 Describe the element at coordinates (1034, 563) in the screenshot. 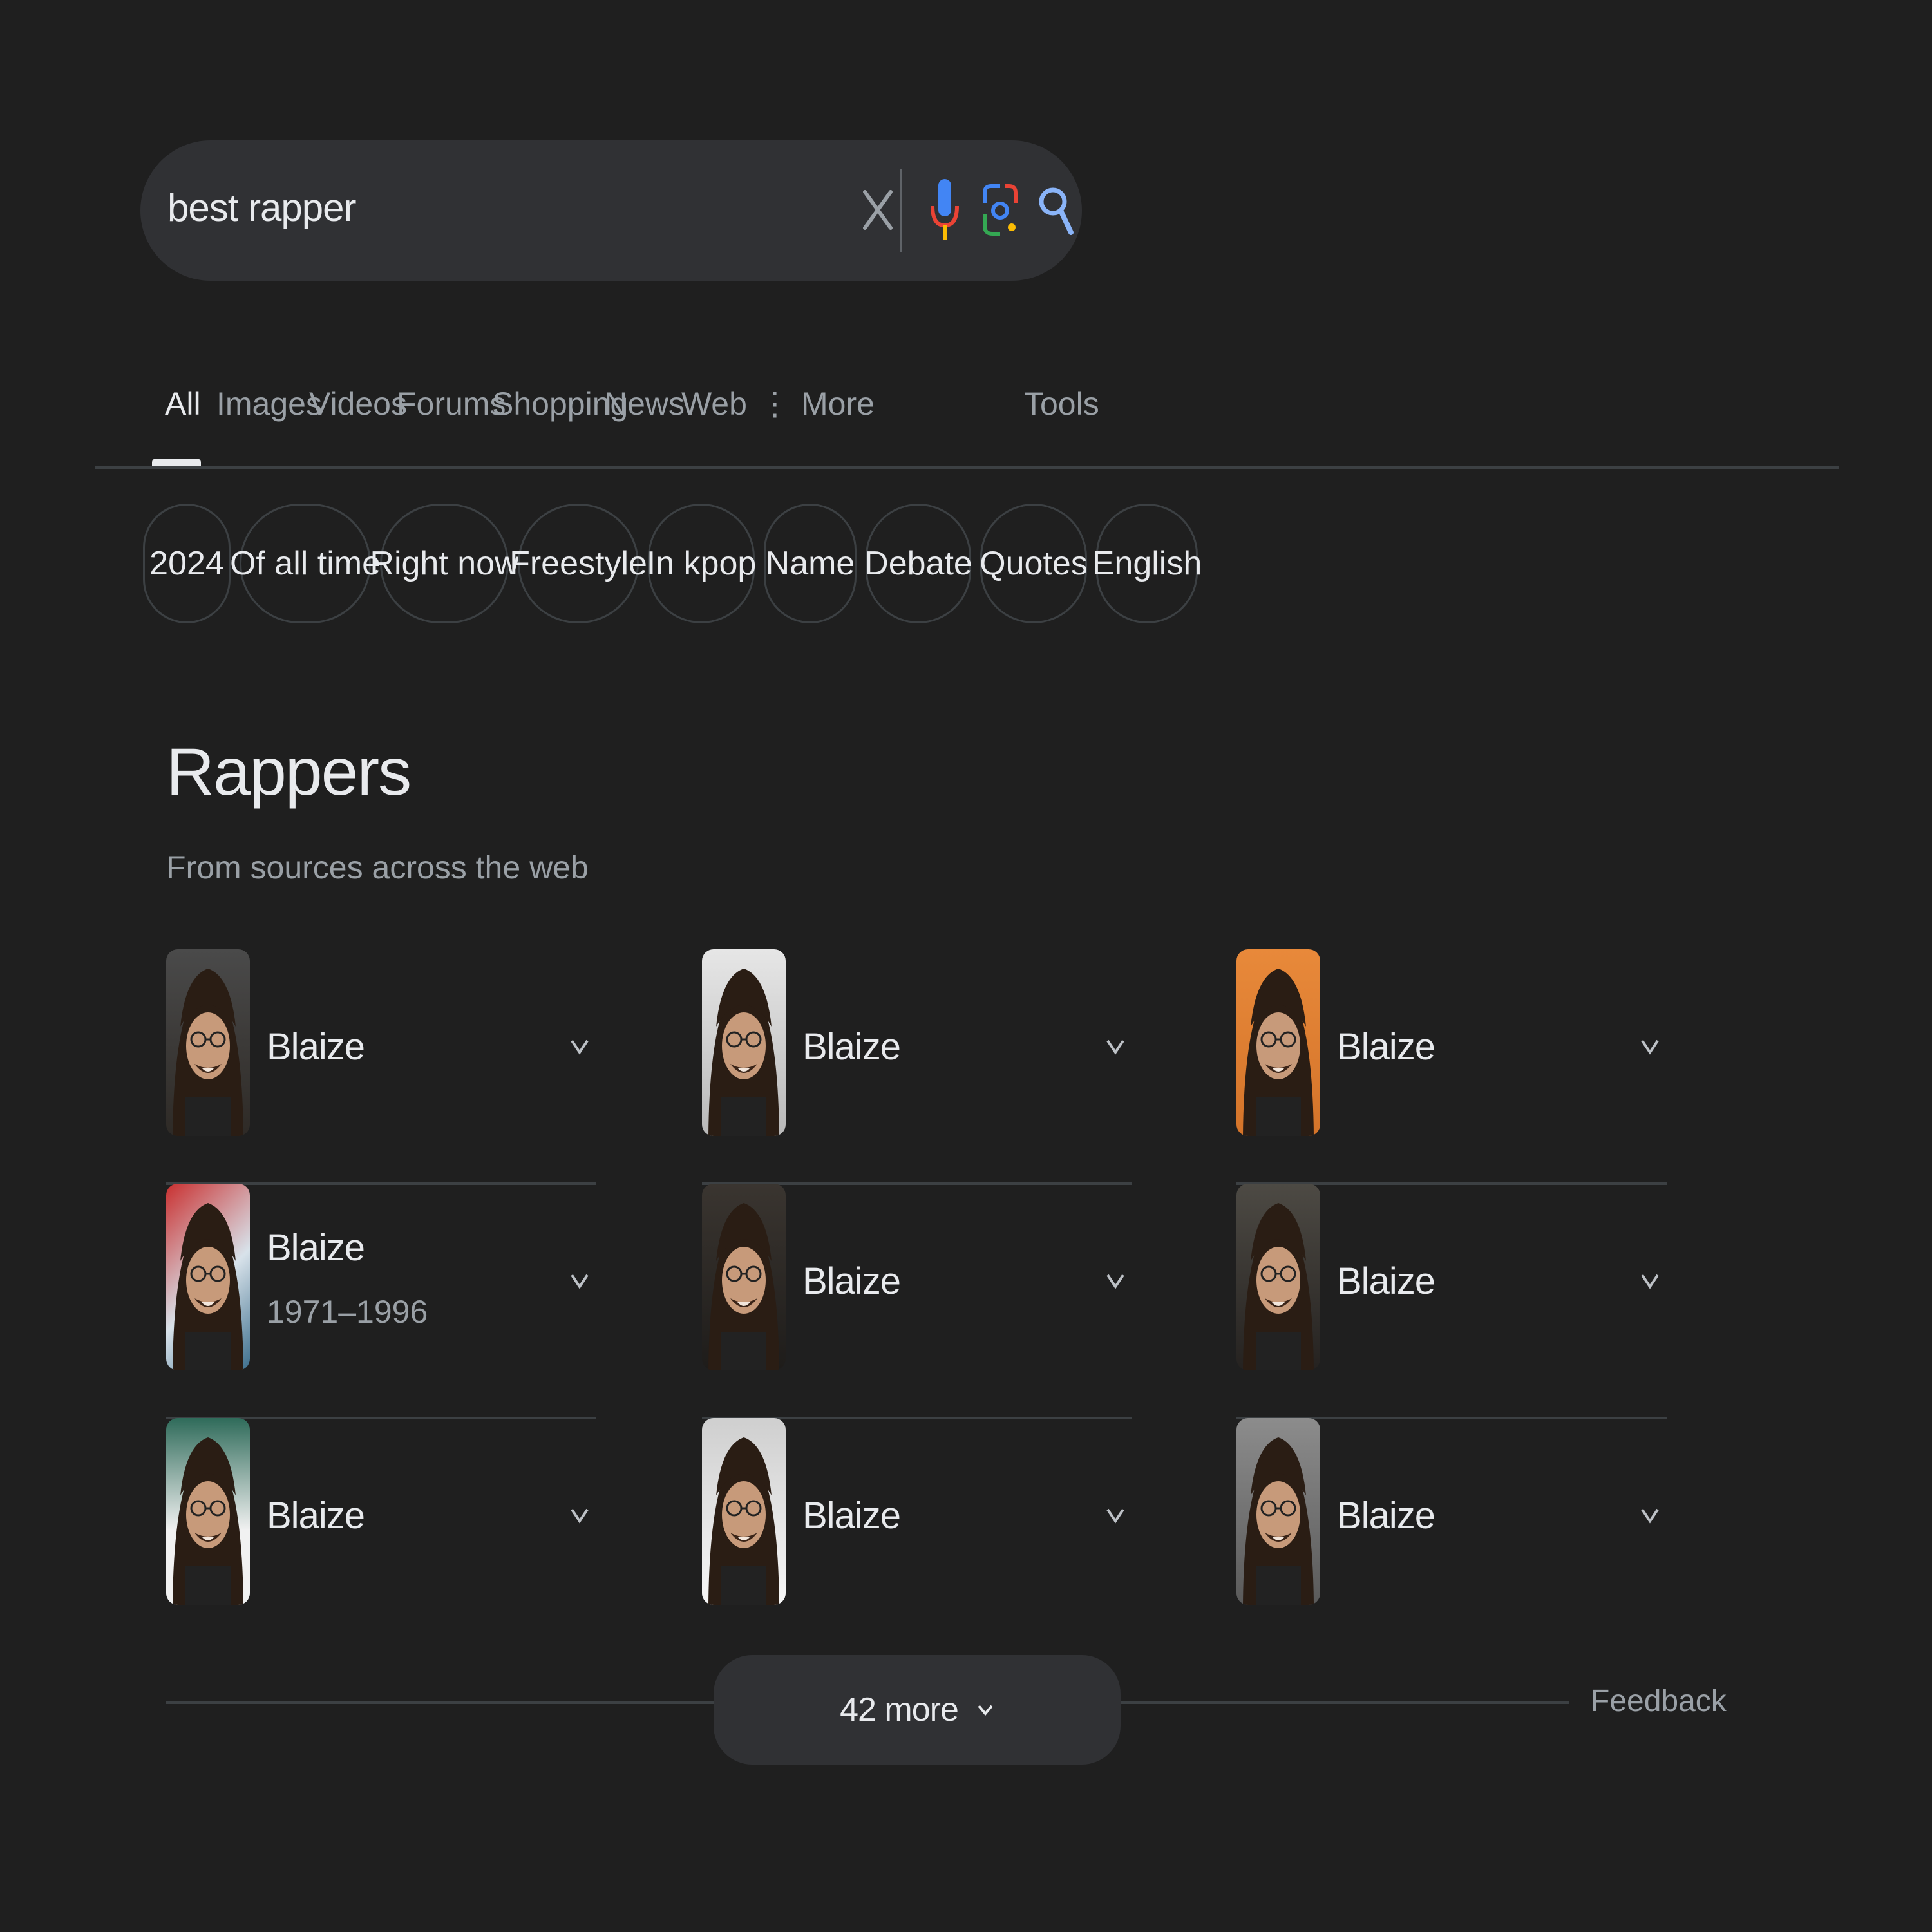

I see `chip-quotes: Quotes` at that location.